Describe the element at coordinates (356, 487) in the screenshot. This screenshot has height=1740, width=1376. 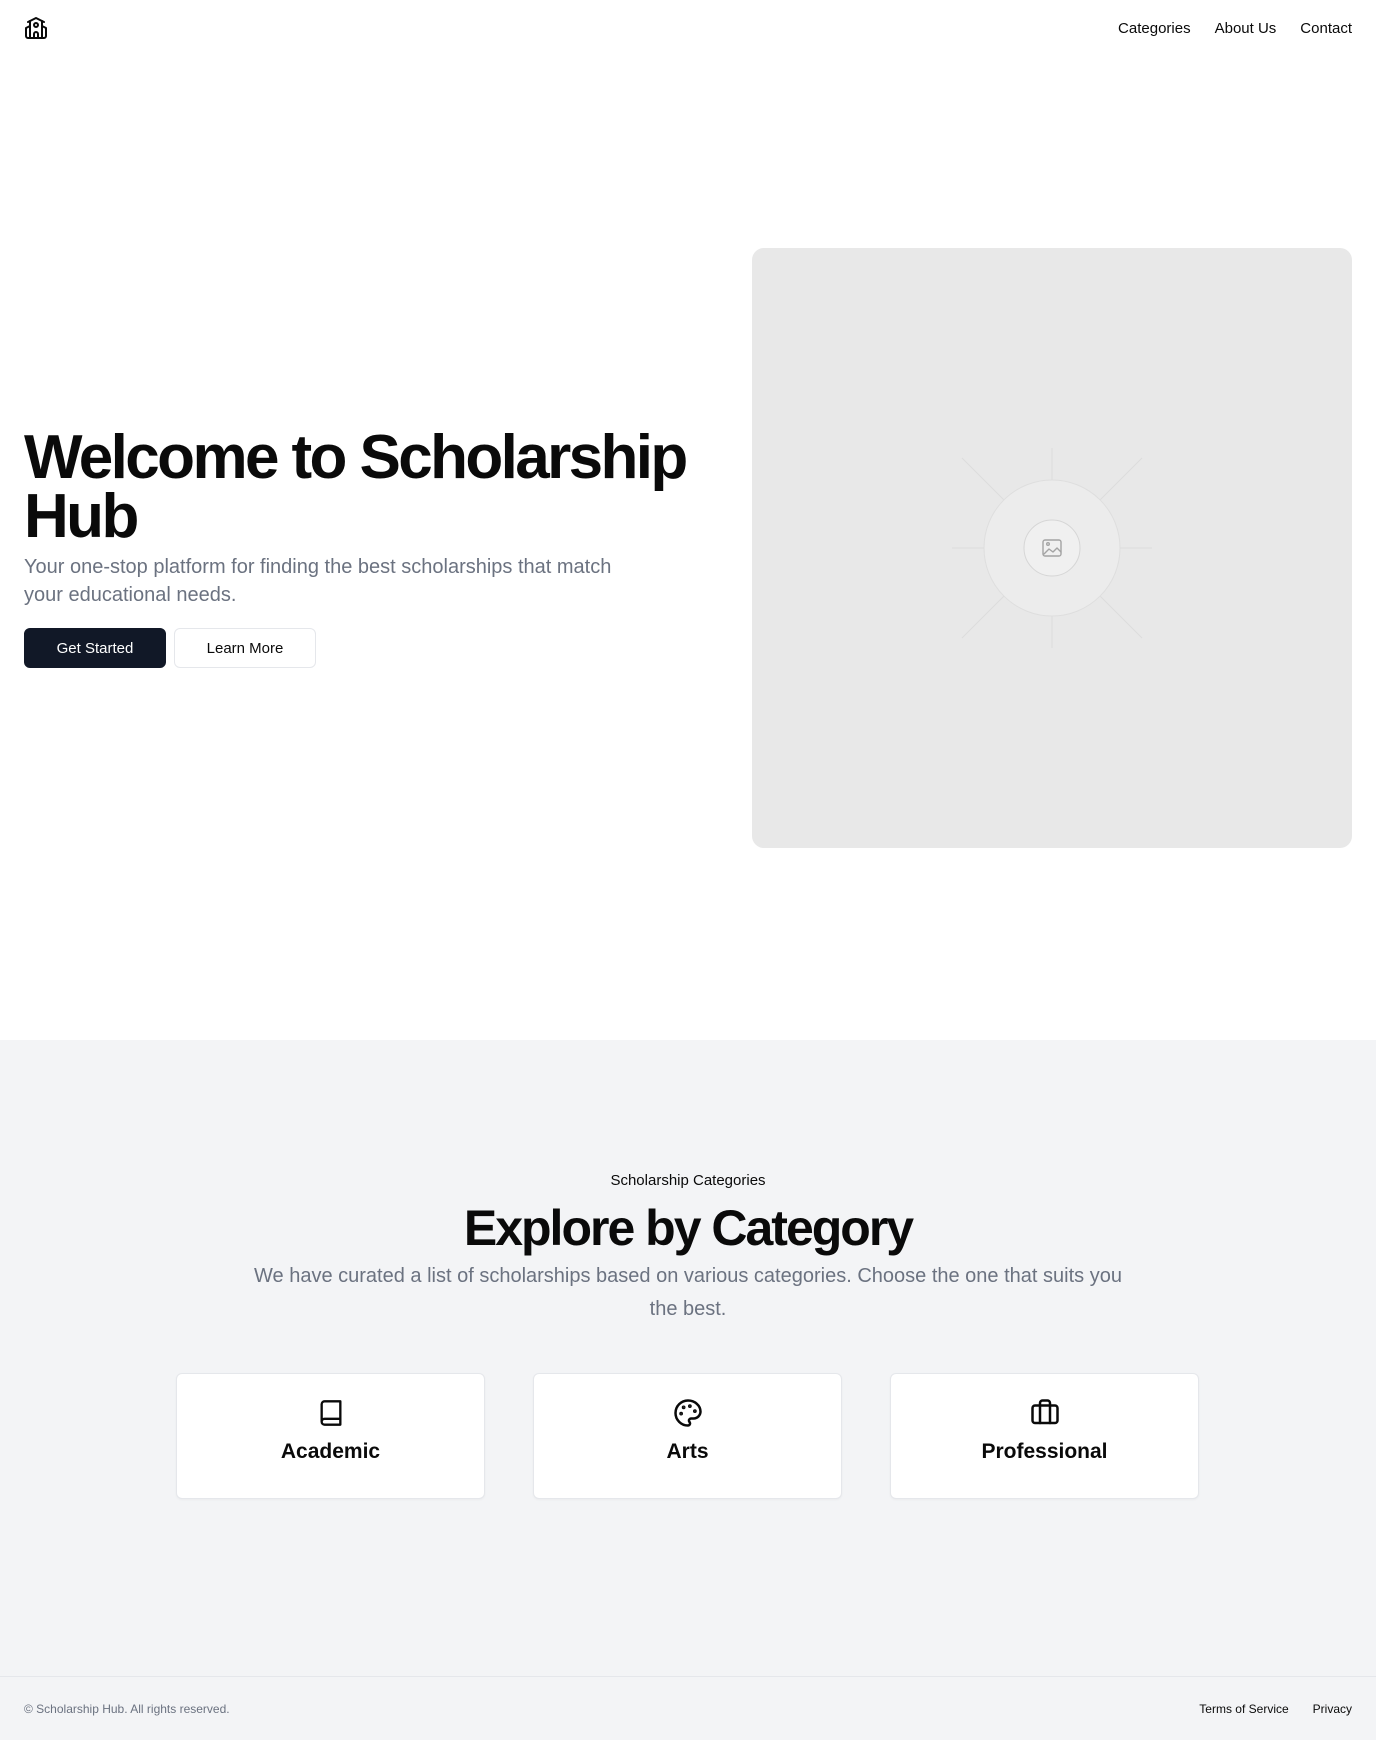
I see `hero-title: Welcome to Scholarship Hub` at that location.